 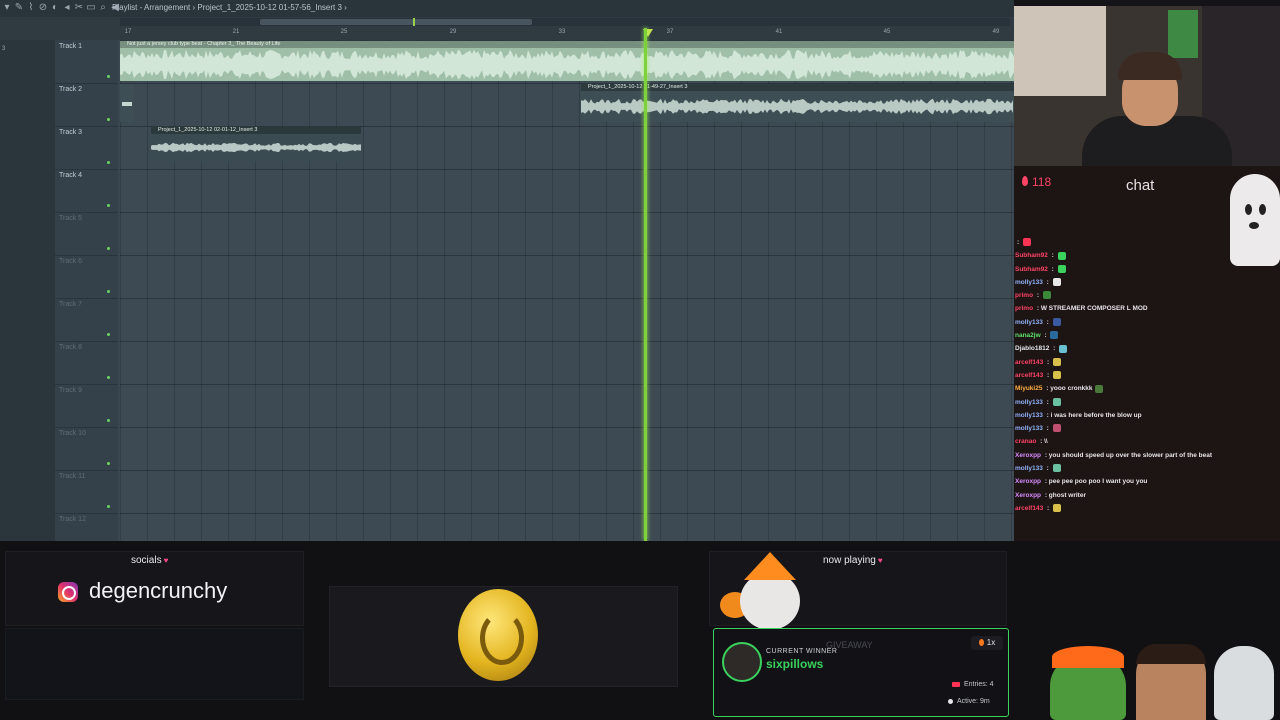 What do you see at coordinates (43, 8) in the screenshot?
I see `delete-icon: ⊘` at bounding box center [43, 8].